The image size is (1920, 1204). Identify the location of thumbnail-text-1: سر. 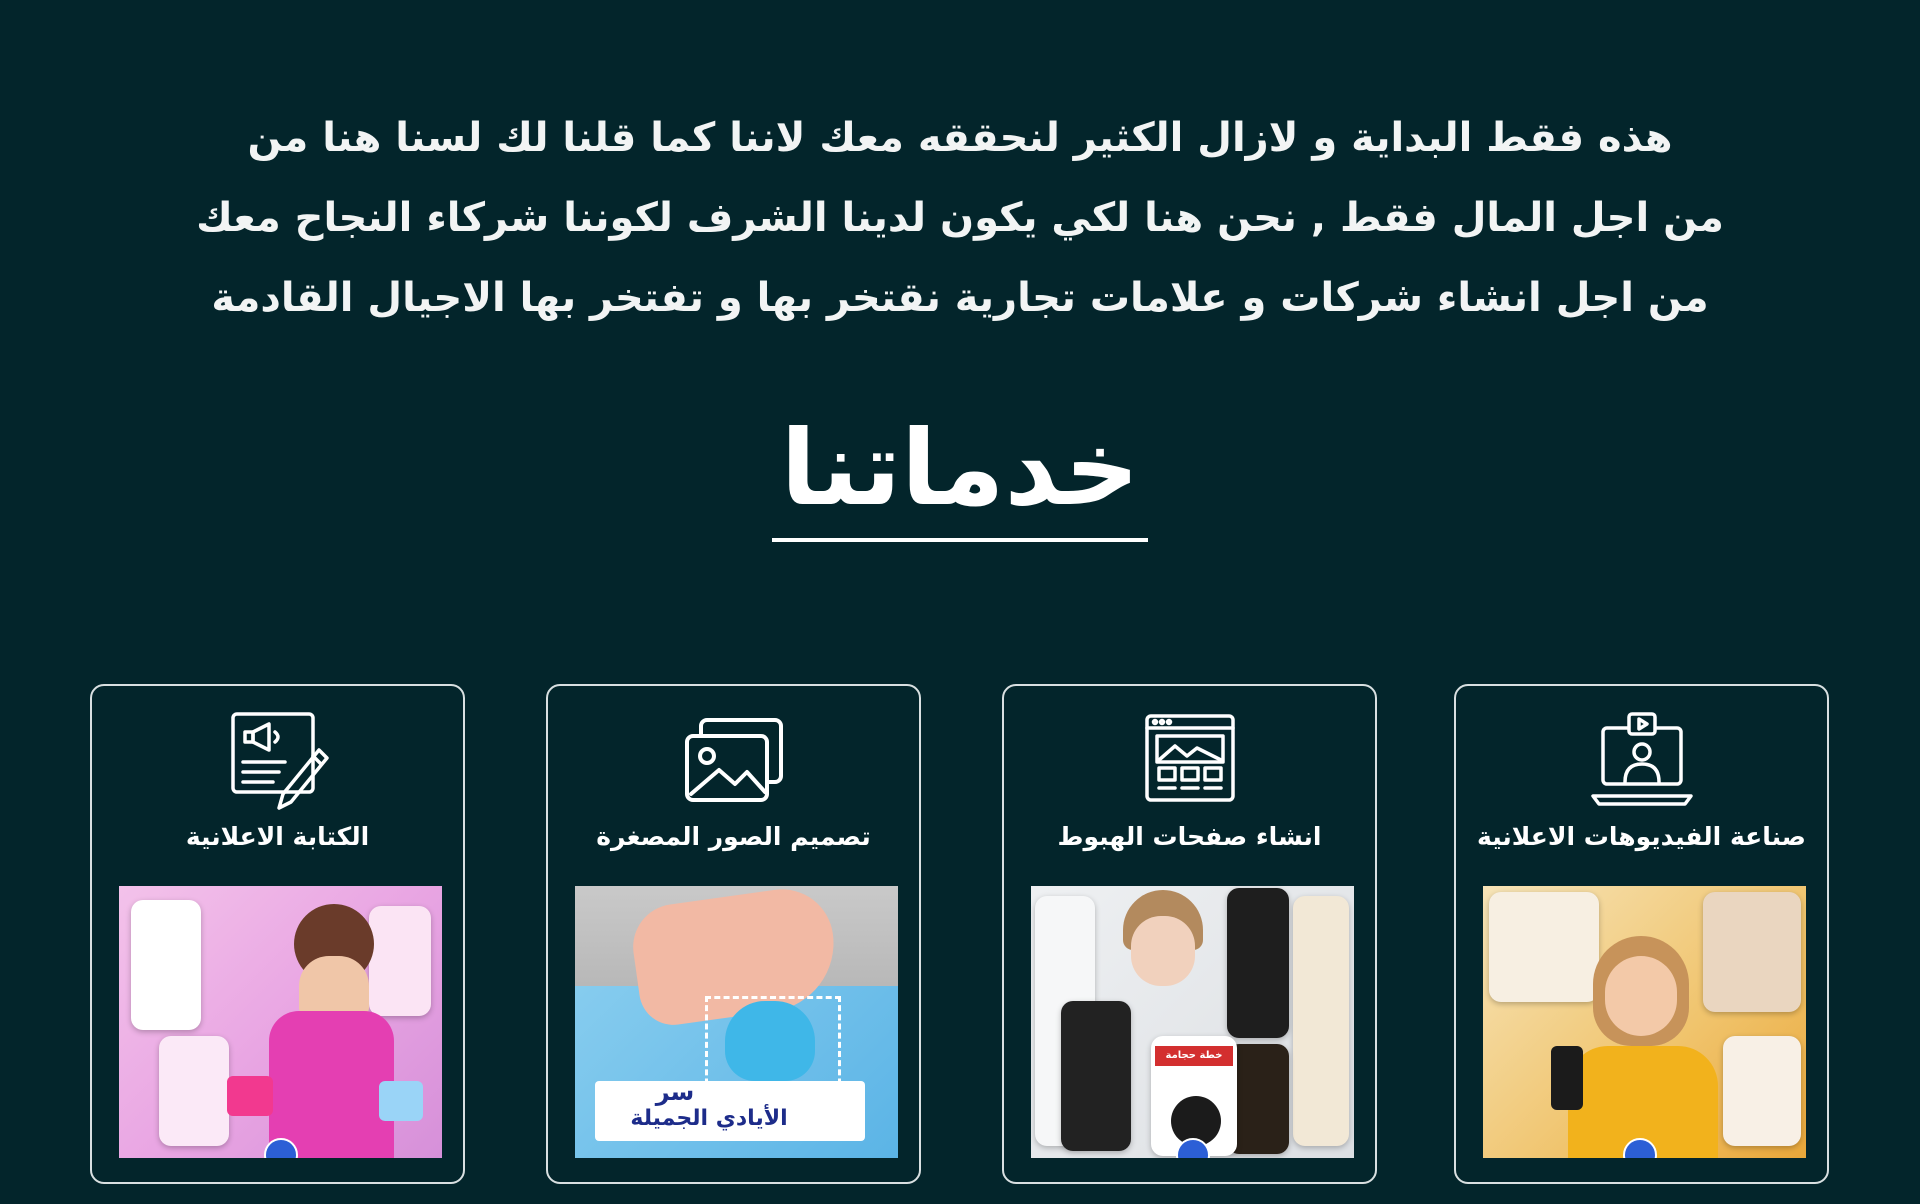
(675, 1092).